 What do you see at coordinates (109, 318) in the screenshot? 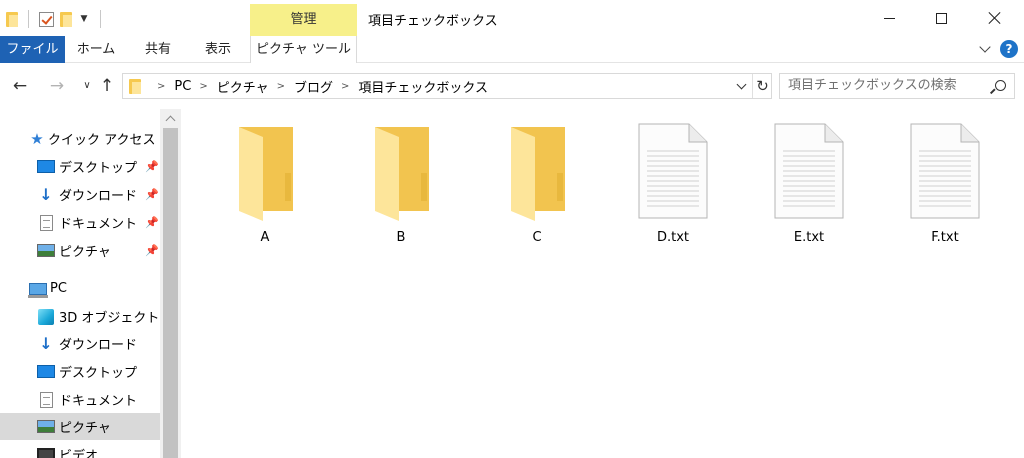
I see `nav-label: 3D オブジェクト` at bounding box center [109, 318].